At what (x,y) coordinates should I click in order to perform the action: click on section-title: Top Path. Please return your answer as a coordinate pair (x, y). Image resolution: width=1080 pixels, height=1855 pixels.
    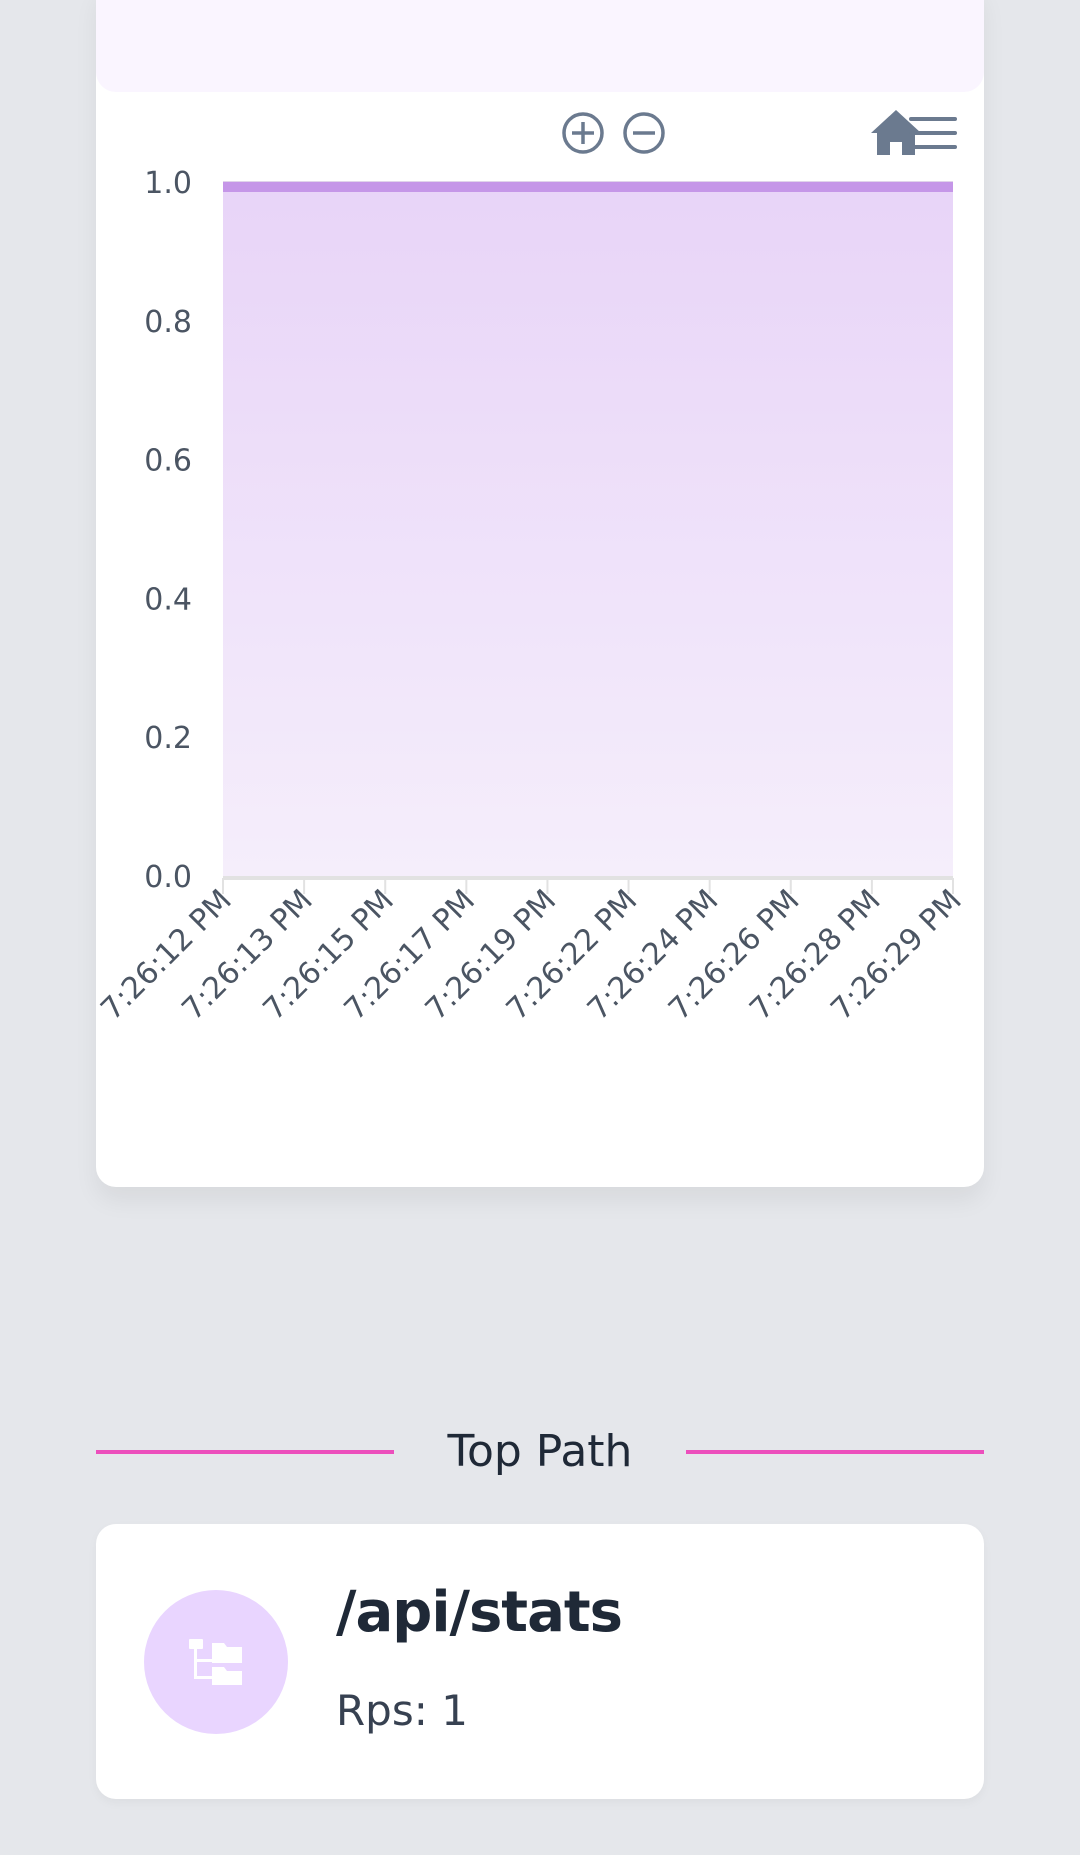
    Looking at the image, I should click on (540, 1451).